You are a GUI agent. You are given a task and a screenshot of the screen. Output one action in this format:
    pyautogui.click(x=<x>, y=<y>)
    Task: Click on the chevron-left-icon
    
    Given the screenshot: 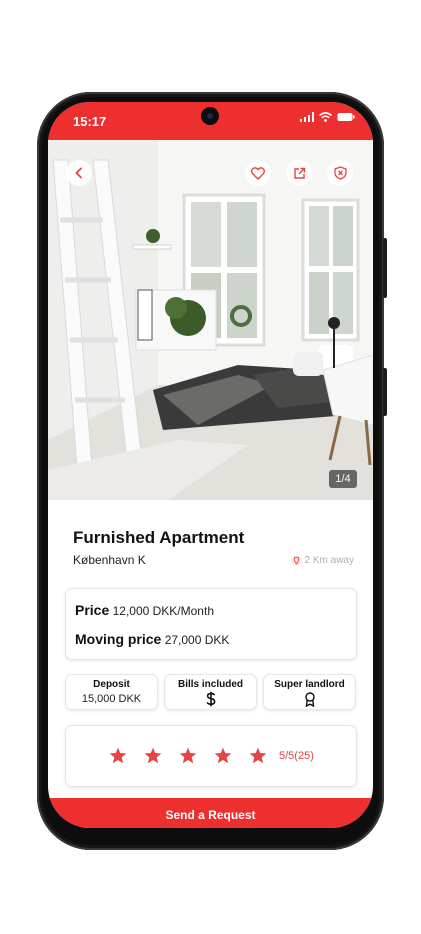 What is the action you would take?
    pyautogui.click(x=78, y=173)
    